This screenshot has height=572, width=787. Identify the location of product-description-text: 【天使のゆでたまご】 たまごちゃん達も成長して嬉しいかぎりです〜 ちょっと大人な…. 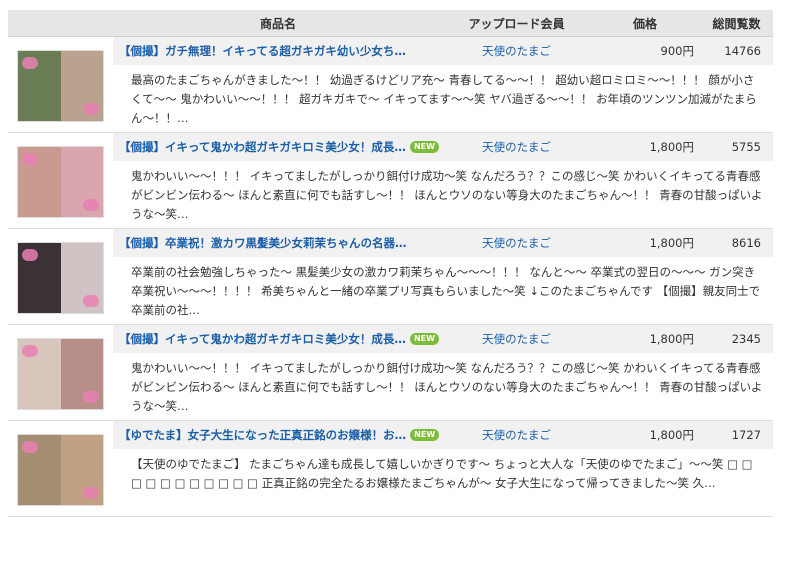
(442, 473).